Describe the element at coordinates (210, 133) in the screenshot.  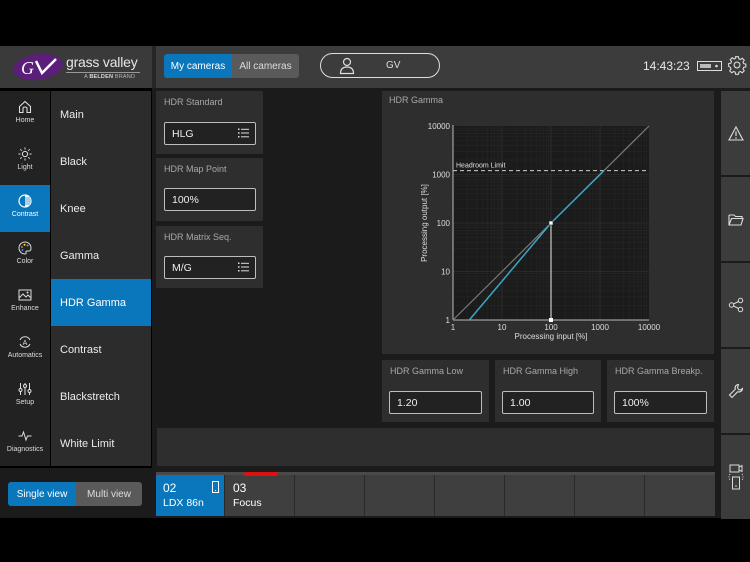
I see `hdr-standard-select: HLG` at that location.